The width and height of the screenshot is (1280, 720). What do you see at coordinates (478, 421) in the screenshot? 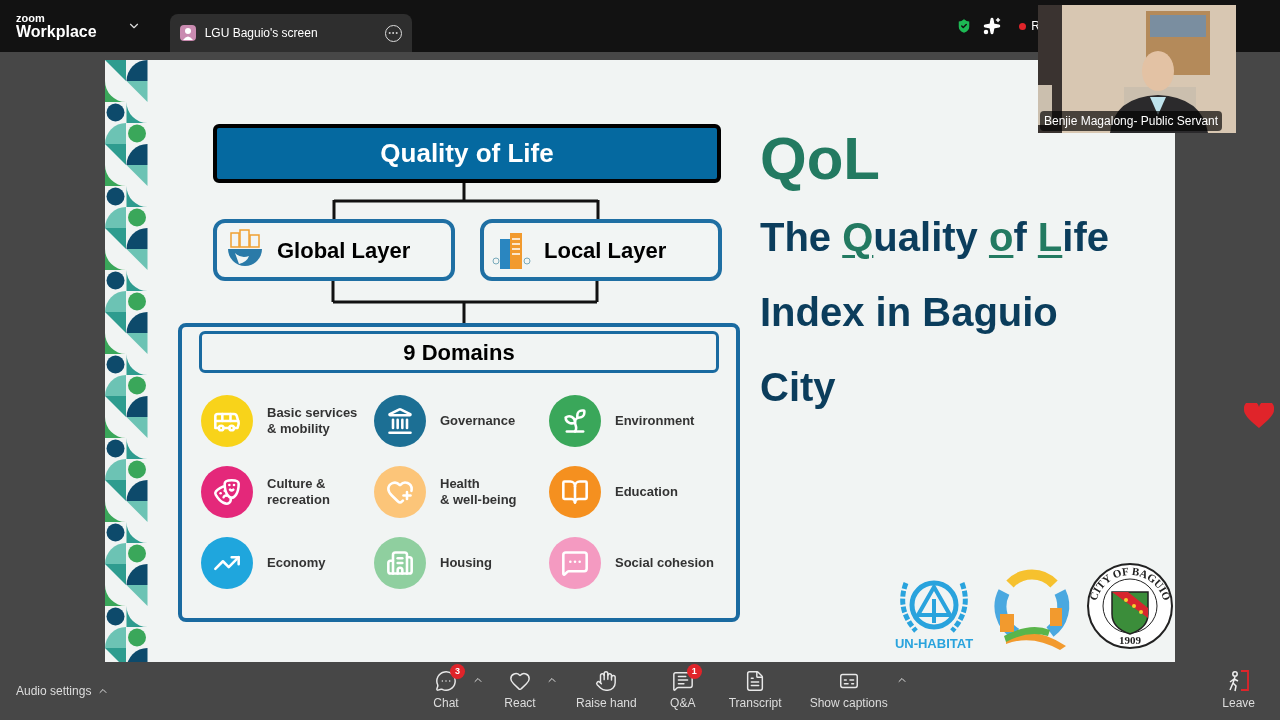
I see `domain-label: Governance` at bounding box center [478, 421].